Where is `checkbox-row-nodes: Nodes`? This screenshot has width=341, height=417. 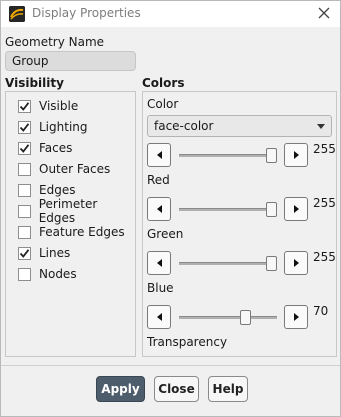 checkbox-row-nodes: Nodes is located at coordinates (47, 274).